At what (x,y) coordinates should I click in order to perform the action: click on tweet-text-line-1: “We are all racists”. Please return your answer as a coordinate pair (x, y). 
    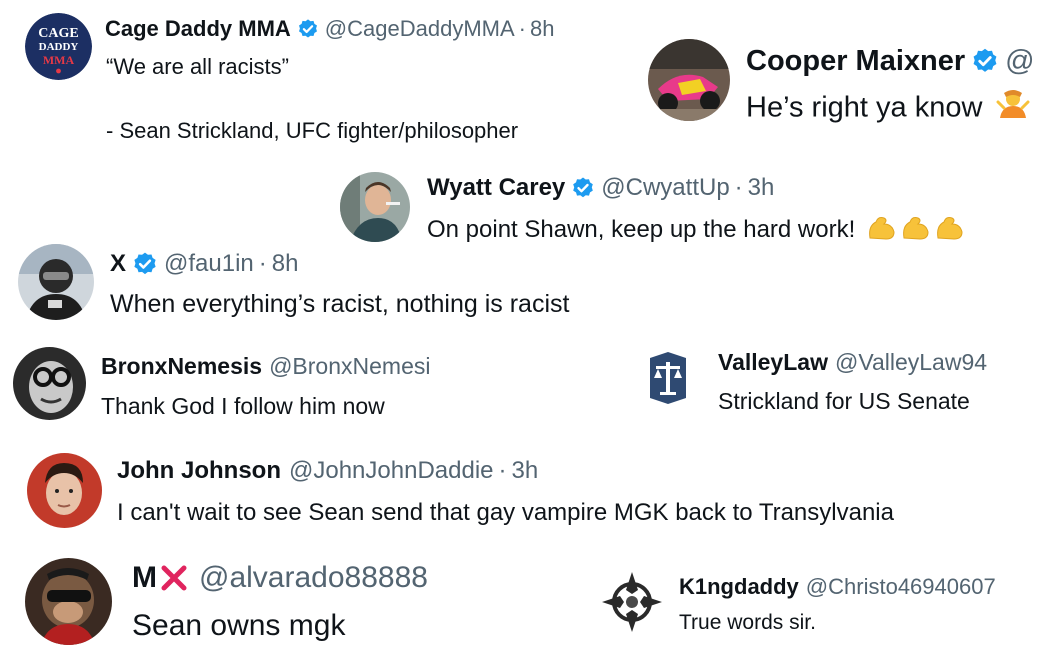
    Looking at the image, I should click on (197, 66).